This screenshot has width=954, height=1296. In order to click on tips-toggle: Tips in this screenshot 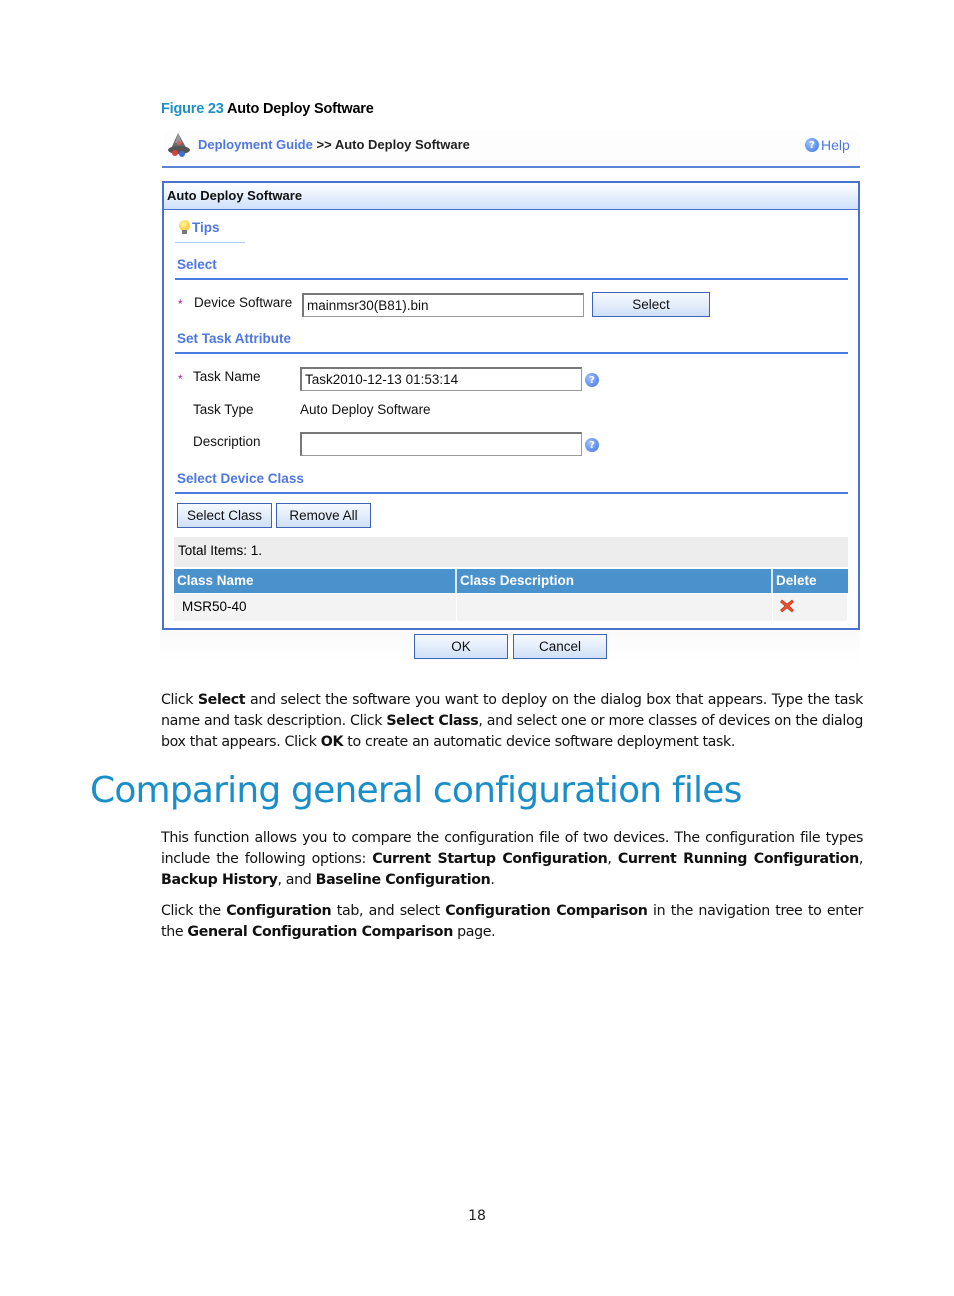, I will do `click(199, 227)`.